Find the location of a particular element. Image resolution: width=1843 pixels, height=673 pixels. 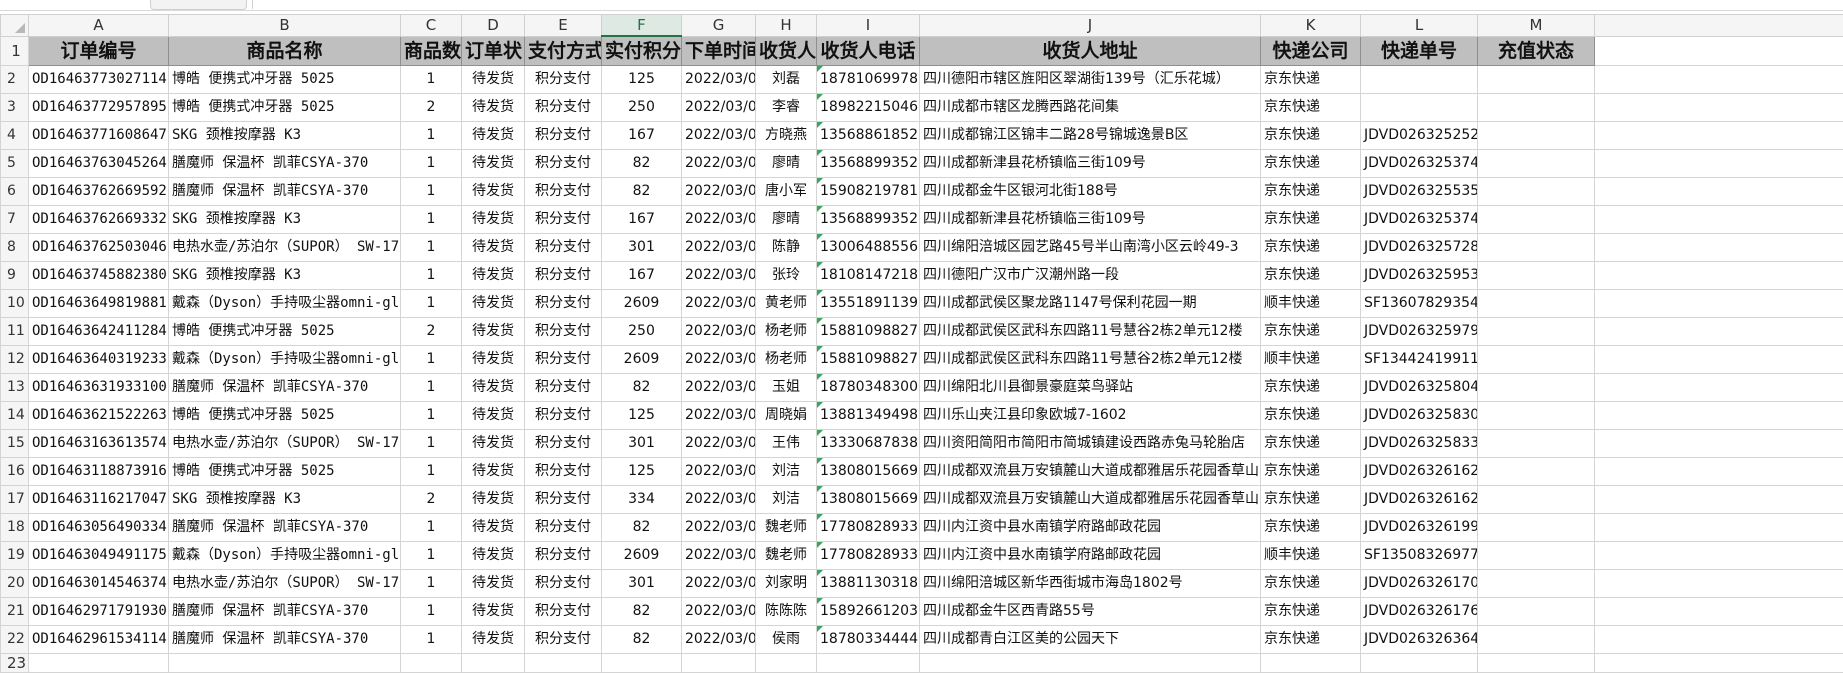

tracking-number-cell: JDVD02632525204 is located at coordinates (1419, 136).